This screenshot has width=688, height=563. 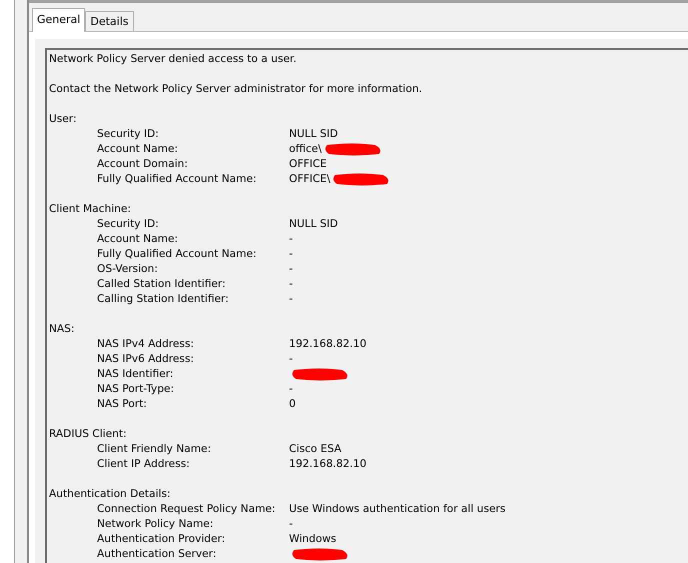 What do you see at coordinates (88, 434) in the screenshot?
I see `section-heading: RADIUS Client:` at bounding box center [88, 434].